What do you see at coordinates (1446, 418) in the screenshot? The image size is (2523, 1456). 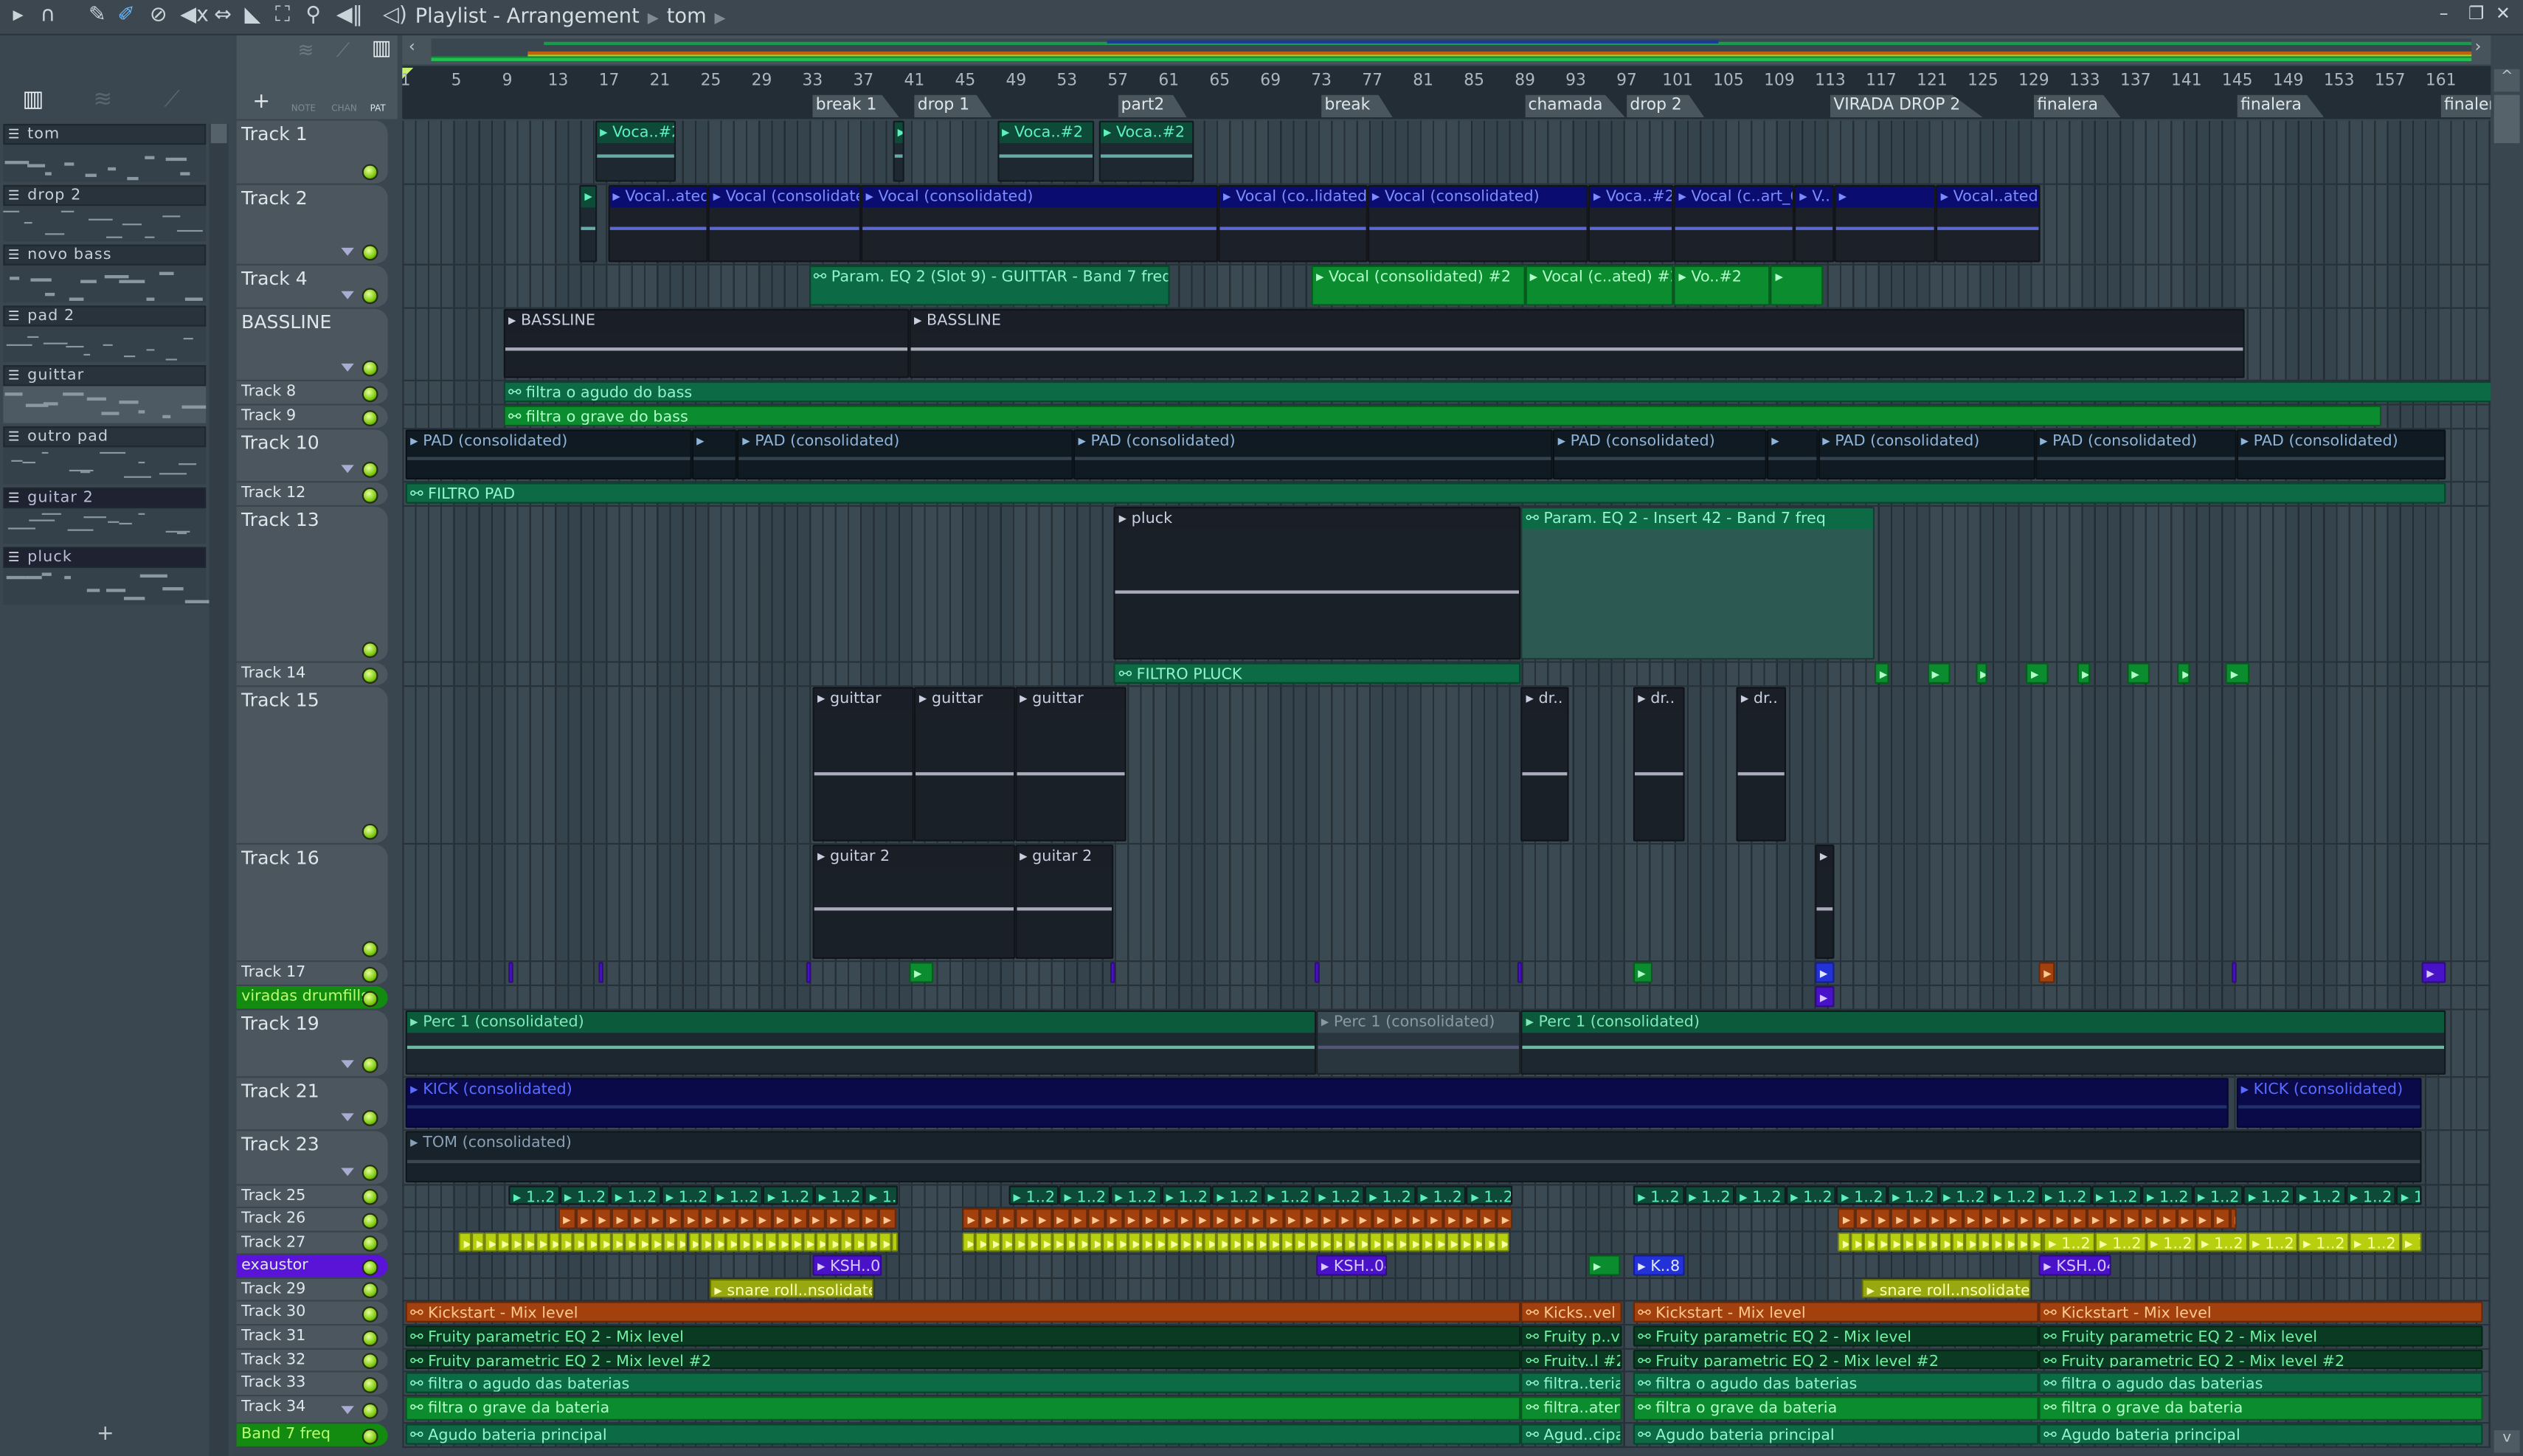 I see `track-lane: ⚯ filtra o grave do bass` at bounding box center [1446, 418].